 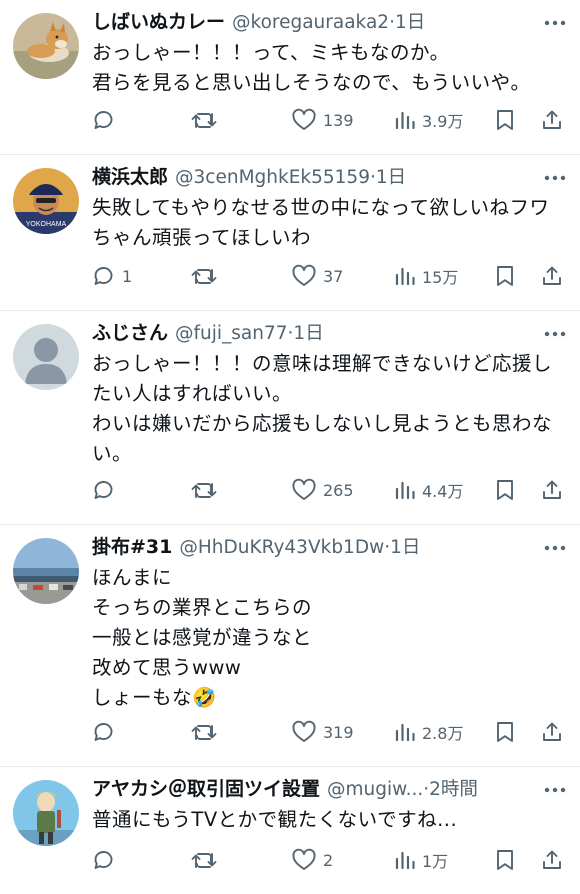 What do you see at coordinates (281, 548) in the screenshot?
I see `user-handle: @HhDuKRy43Vkb1Dw` at bounding box center [281, 548].